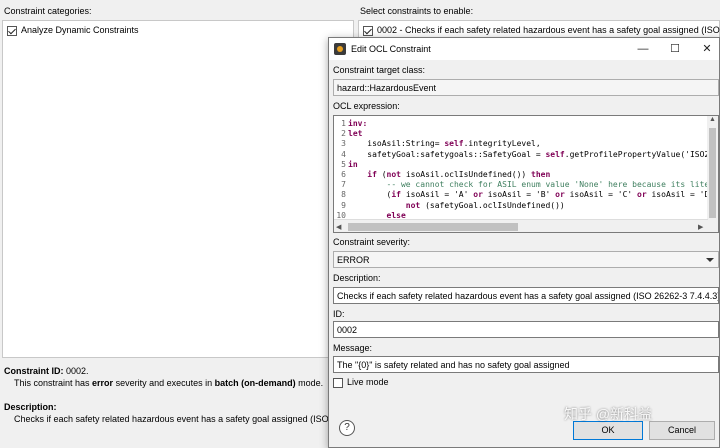 Image resolution: width=720 pixels, height=448 pixels. I want to click on live-mode-label: Live mode, so click(368, 382).